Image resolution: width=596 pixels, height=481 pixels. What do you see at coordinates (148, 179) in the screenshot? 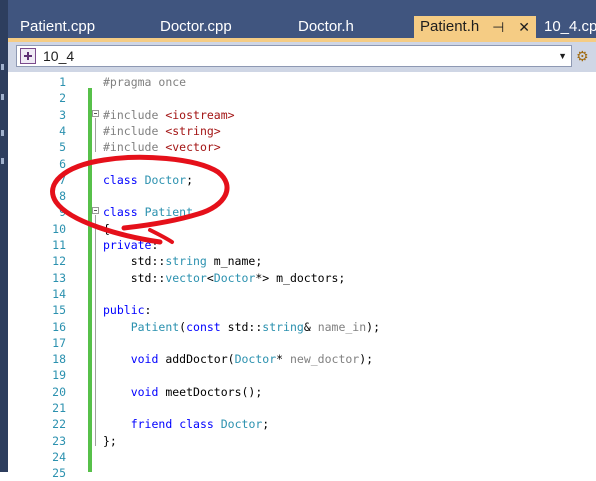
I see `code-text: class Doctor;` at bounding box center [148, 179].